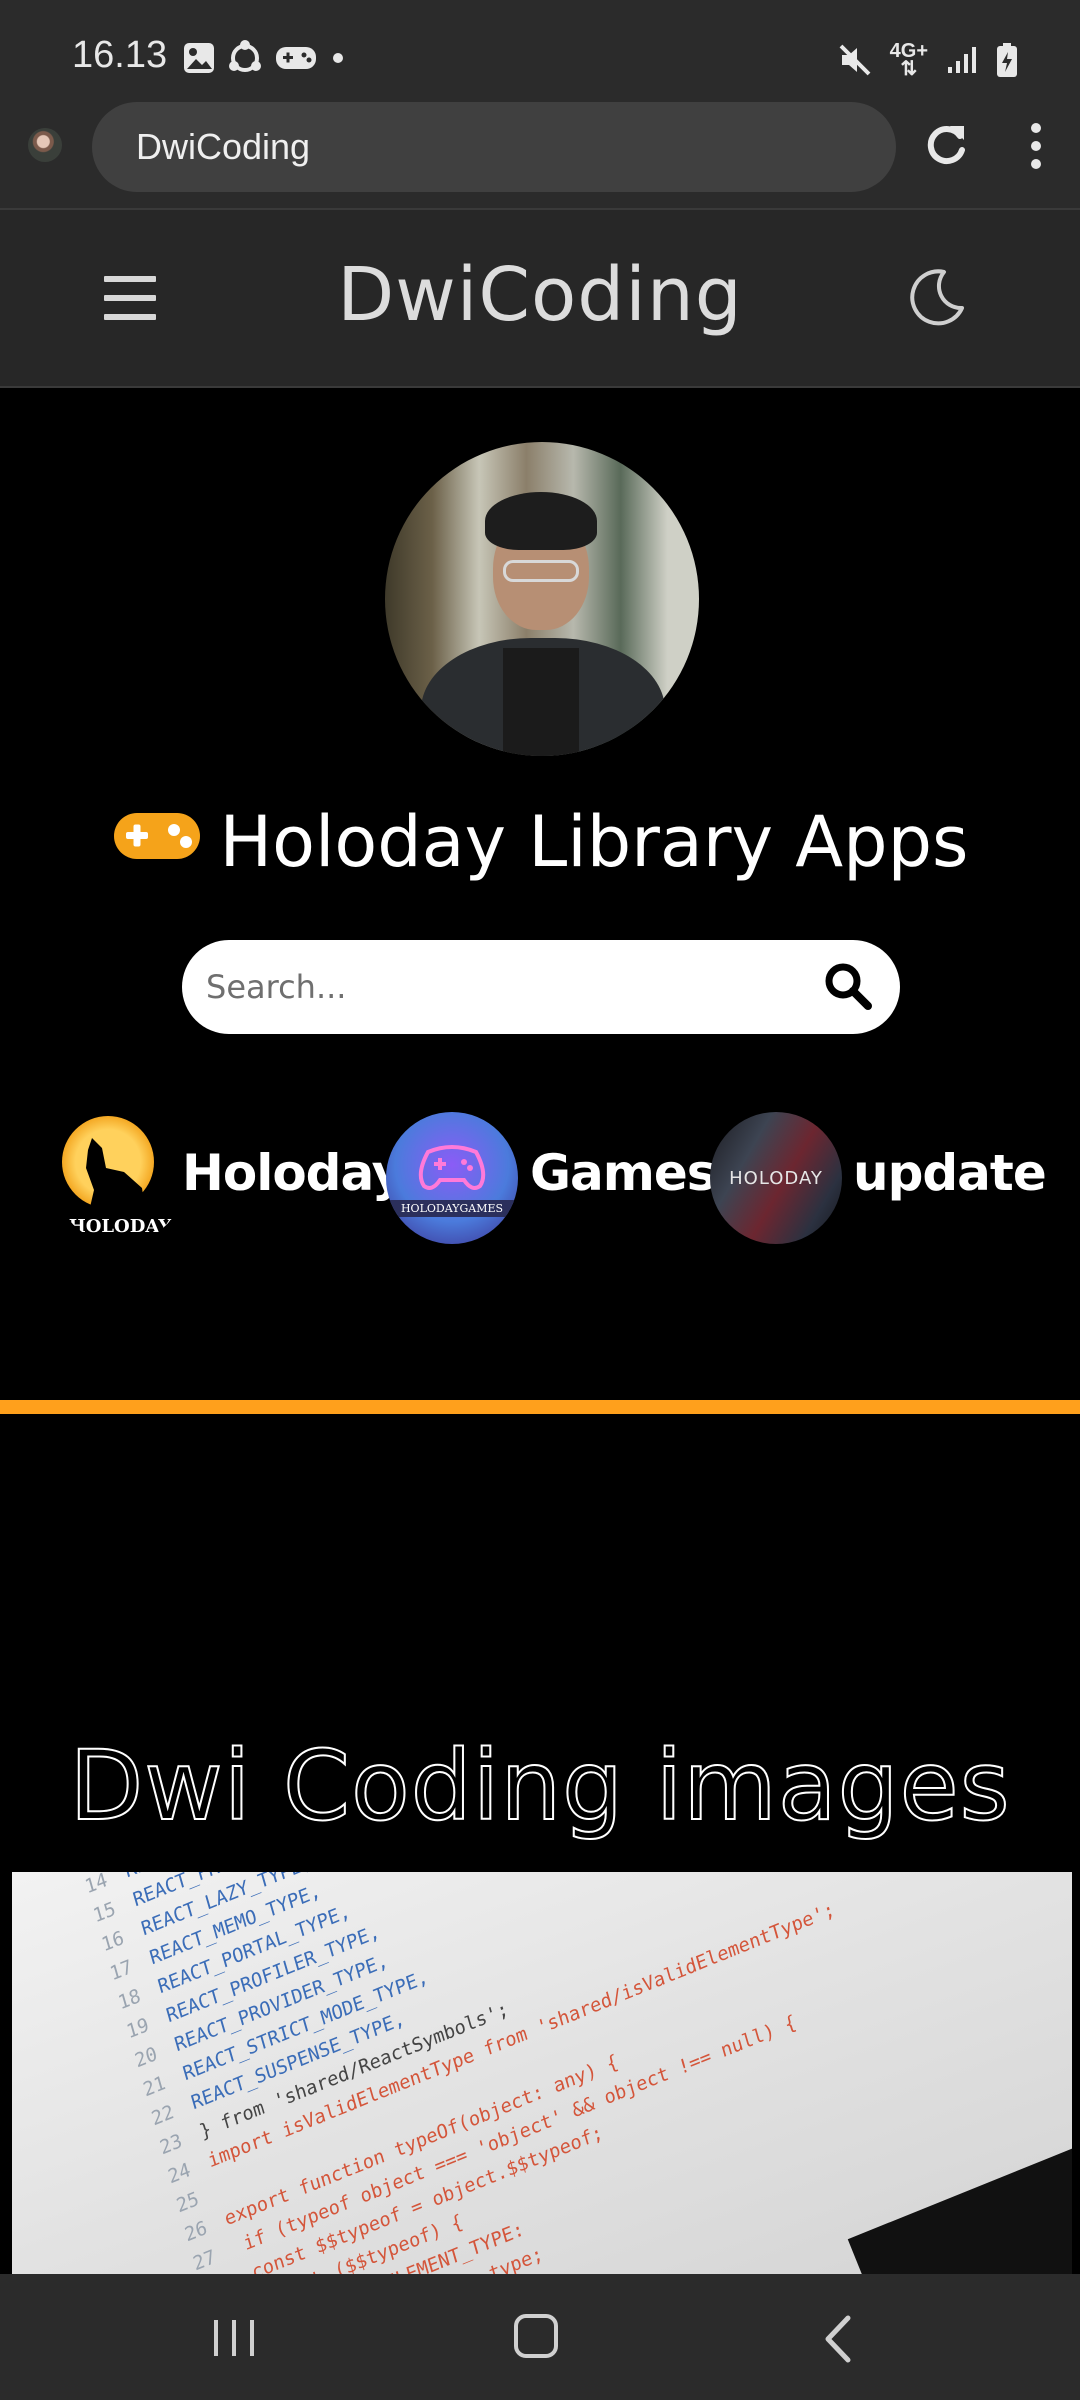 This screenshot has width=1080, height=2400. I want to click on status-right-icons: 4G+ ⇅, so click(928, 60).